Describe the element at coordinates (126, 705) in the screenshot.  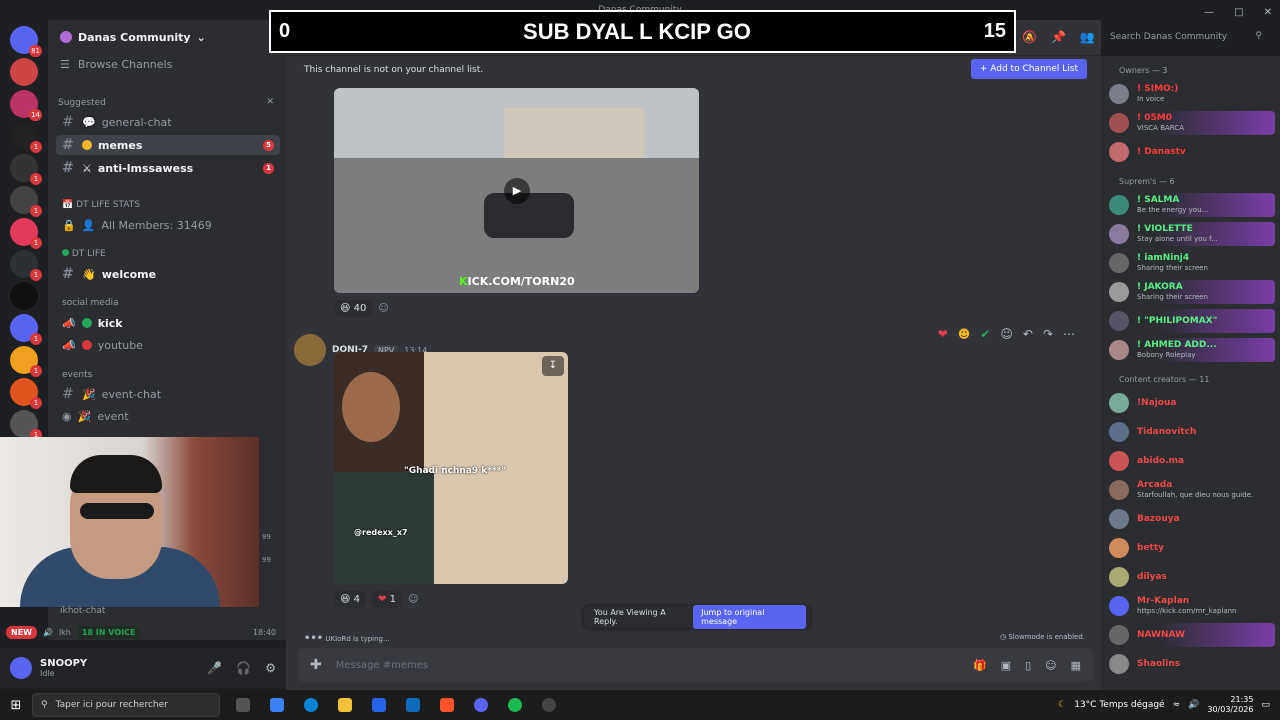
I see `taskbar-search: ⚲ Taper ici pour rechercher` at that location.